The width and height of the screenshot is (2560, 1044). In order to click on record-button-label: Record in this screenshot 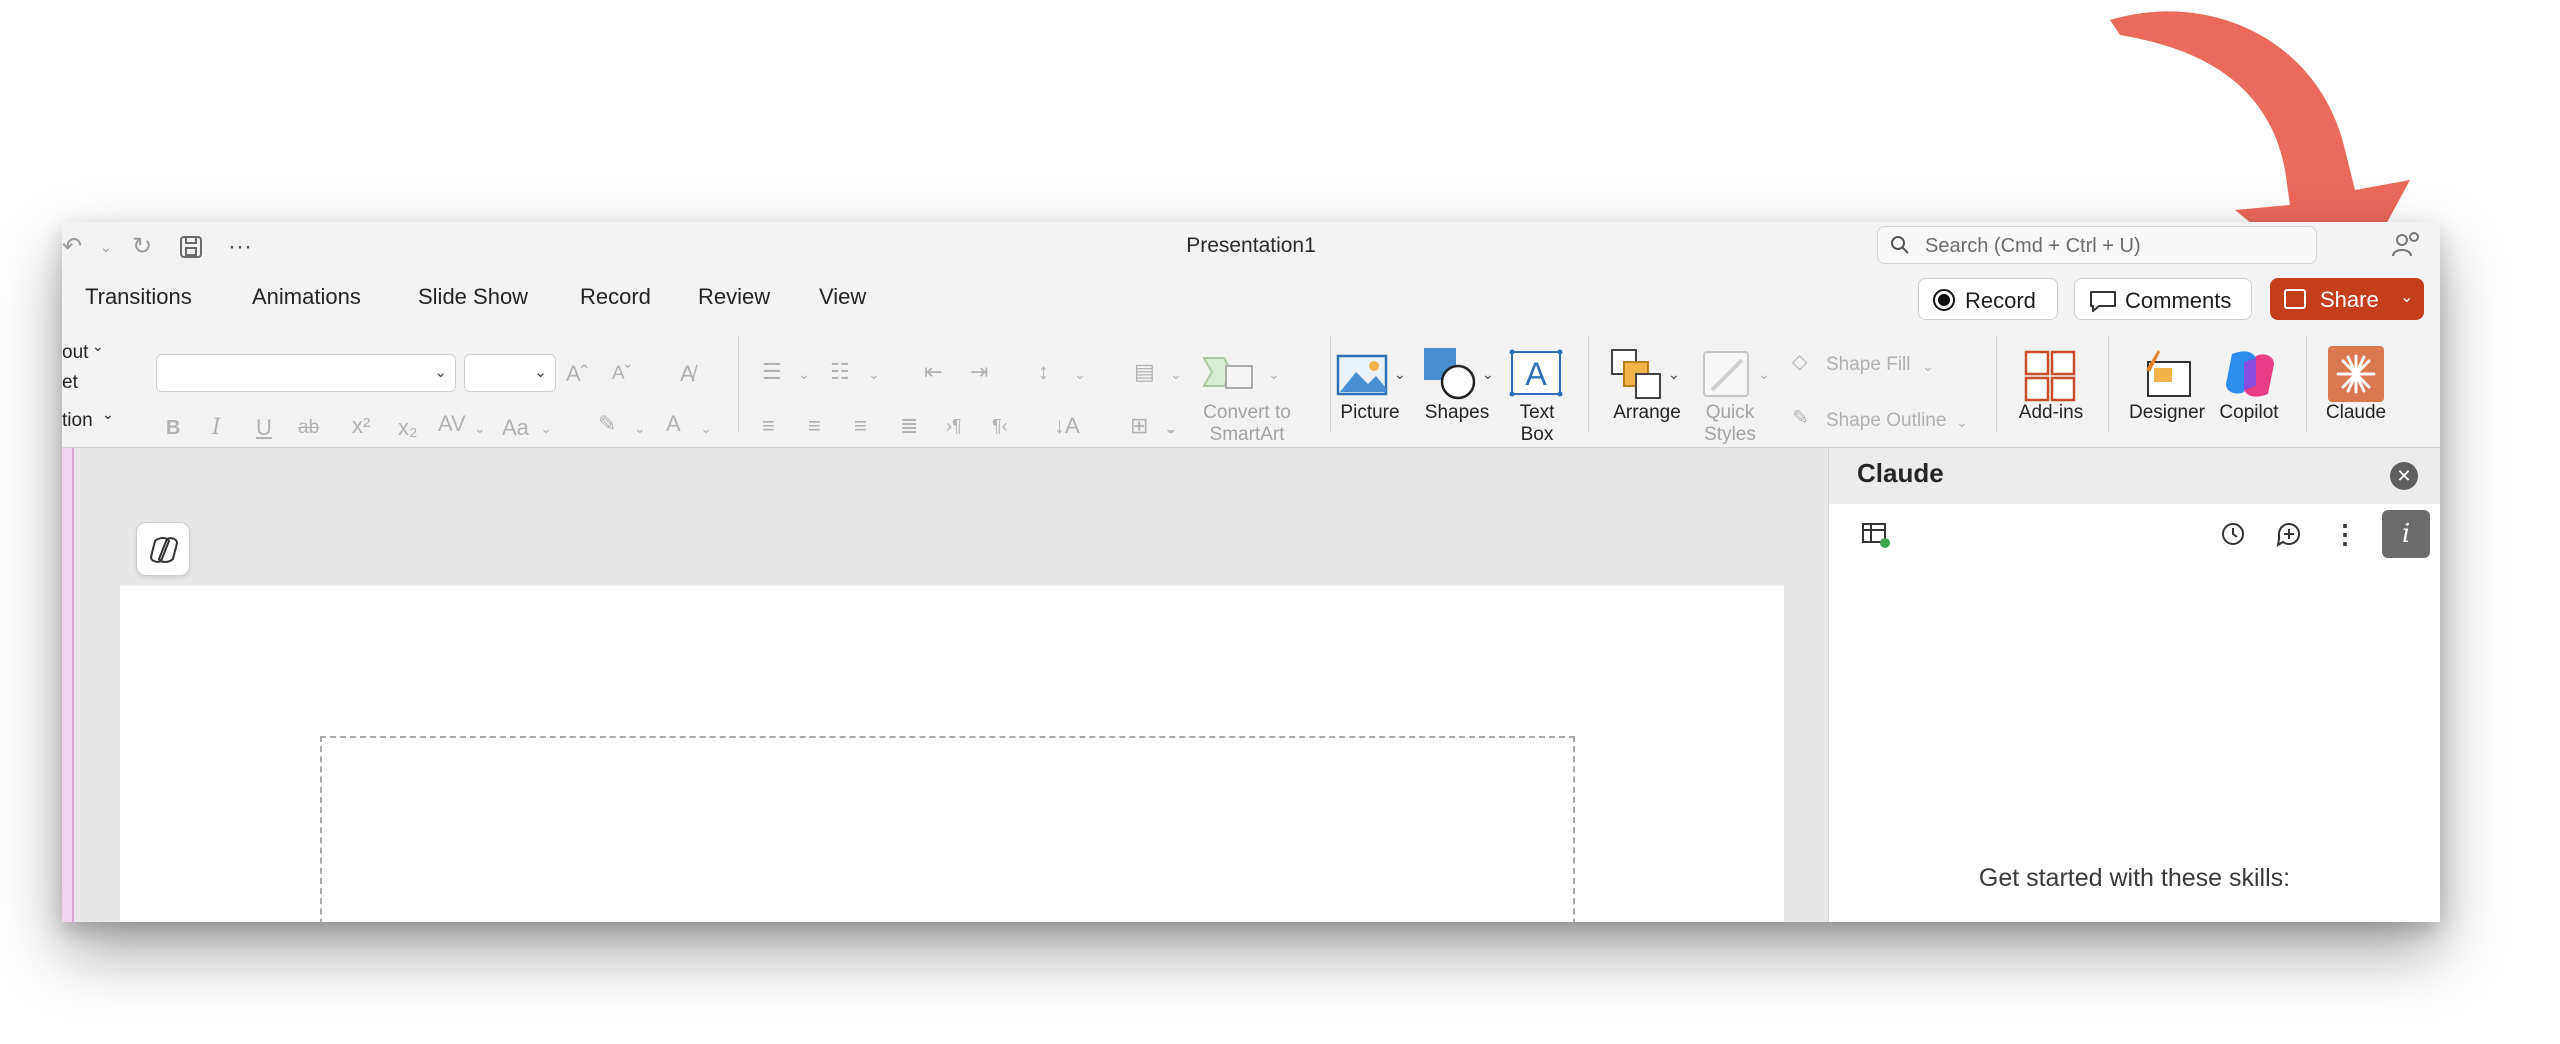, I will do `click(2000, 300)`.